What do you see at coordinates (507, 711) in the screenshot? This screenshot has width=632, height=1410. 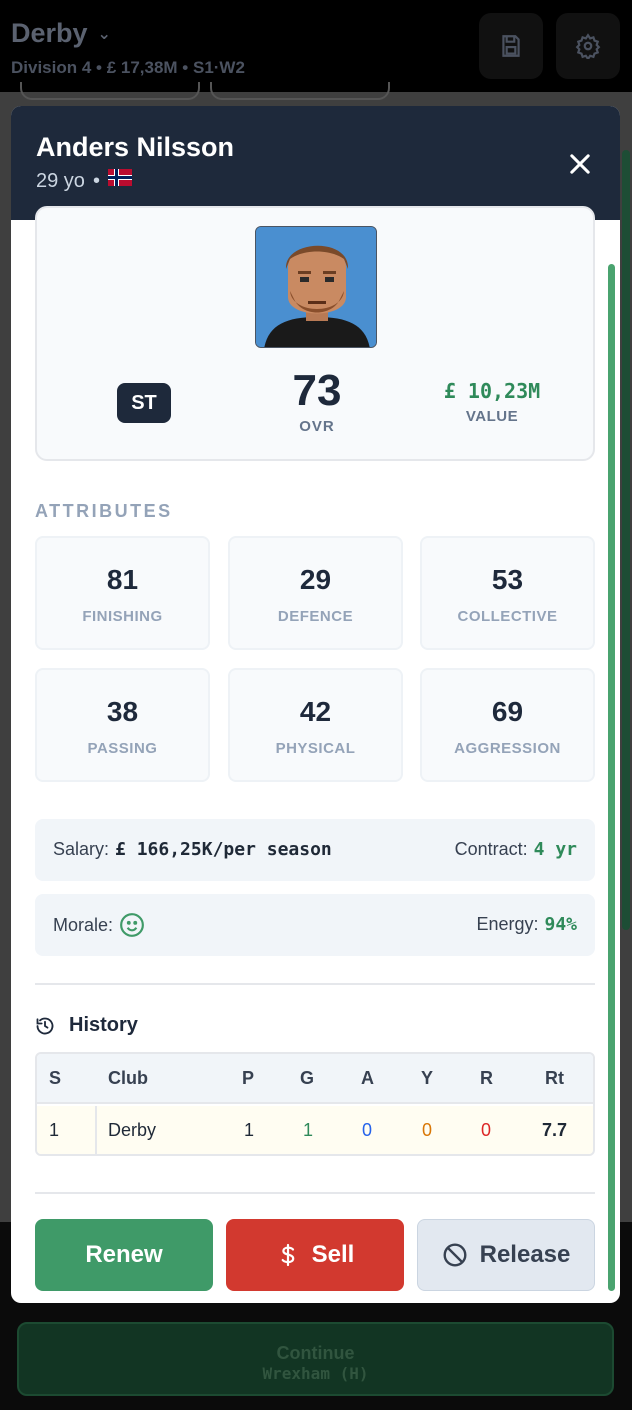 I see `attribute-value: 69` at bounding box center [507, 711].